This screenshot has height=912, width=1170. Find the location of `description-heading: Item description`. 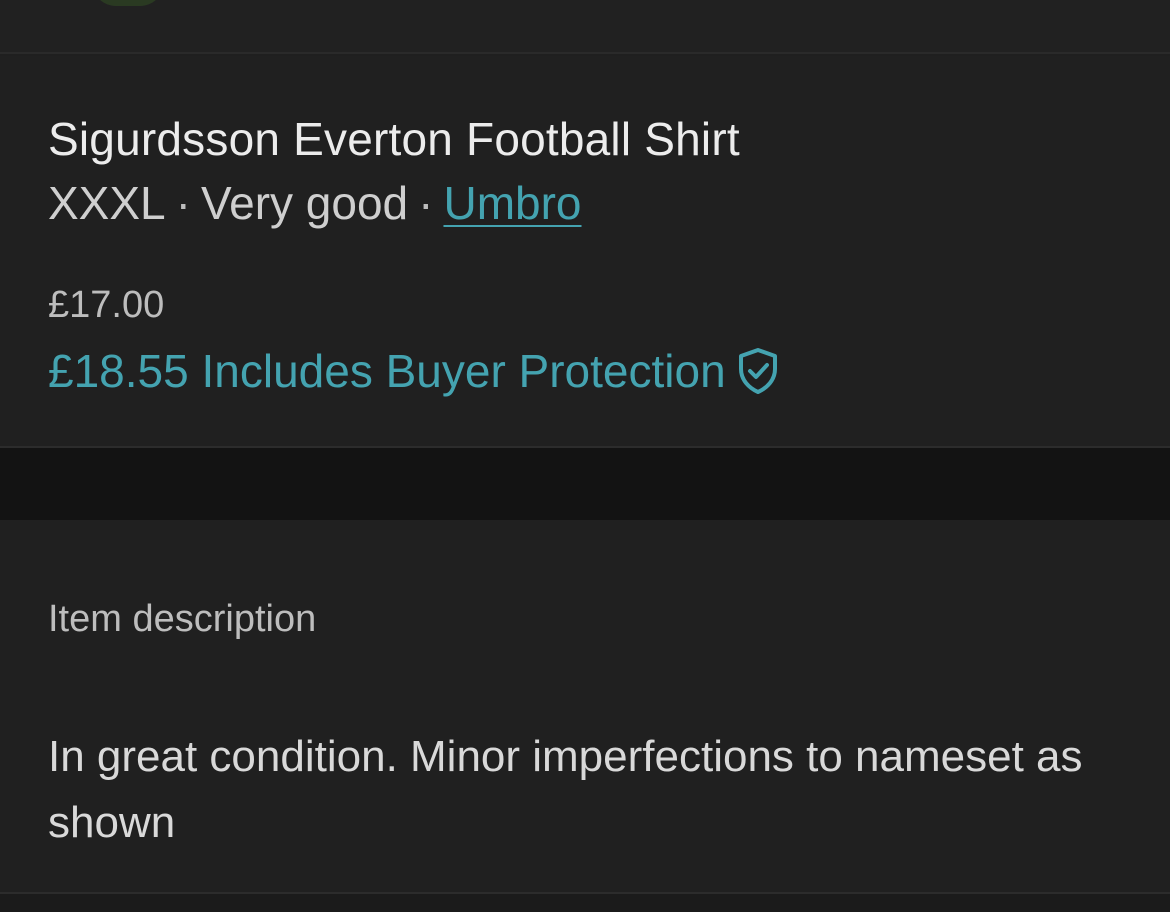

description-heading: Item description is located at coordinates (182, 619).